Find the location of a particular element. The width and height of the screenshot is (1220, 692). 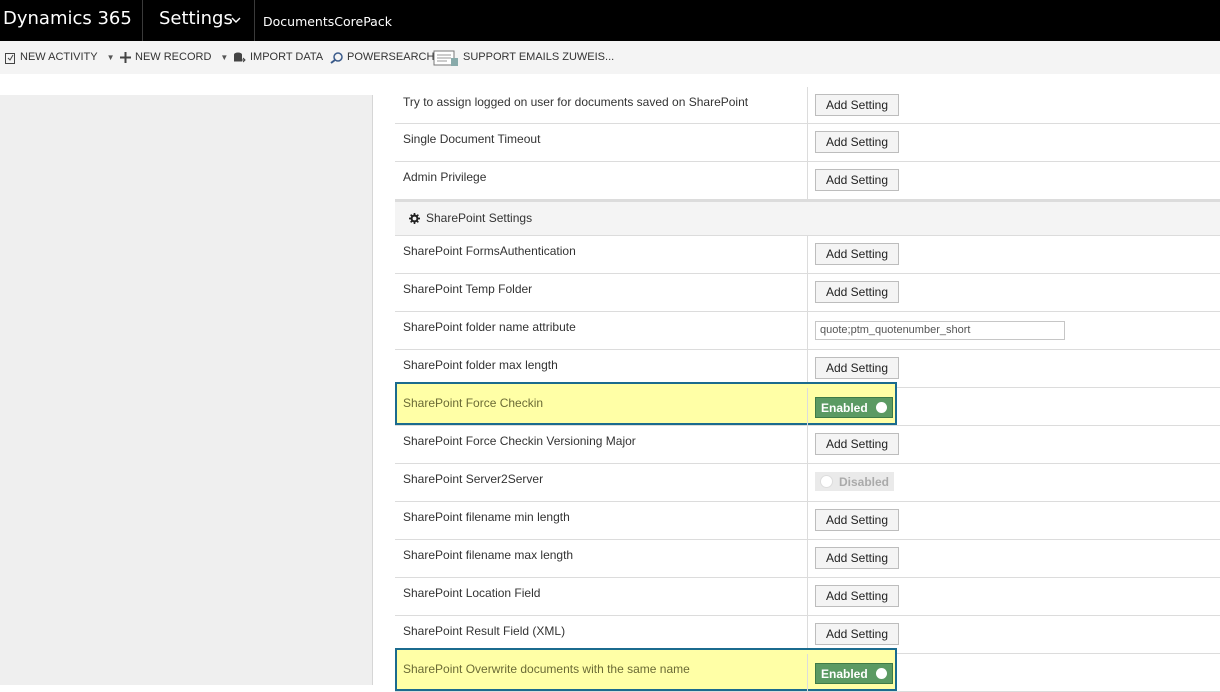

setting-label: Single Document Timeout is located at coordinates (472, 139).